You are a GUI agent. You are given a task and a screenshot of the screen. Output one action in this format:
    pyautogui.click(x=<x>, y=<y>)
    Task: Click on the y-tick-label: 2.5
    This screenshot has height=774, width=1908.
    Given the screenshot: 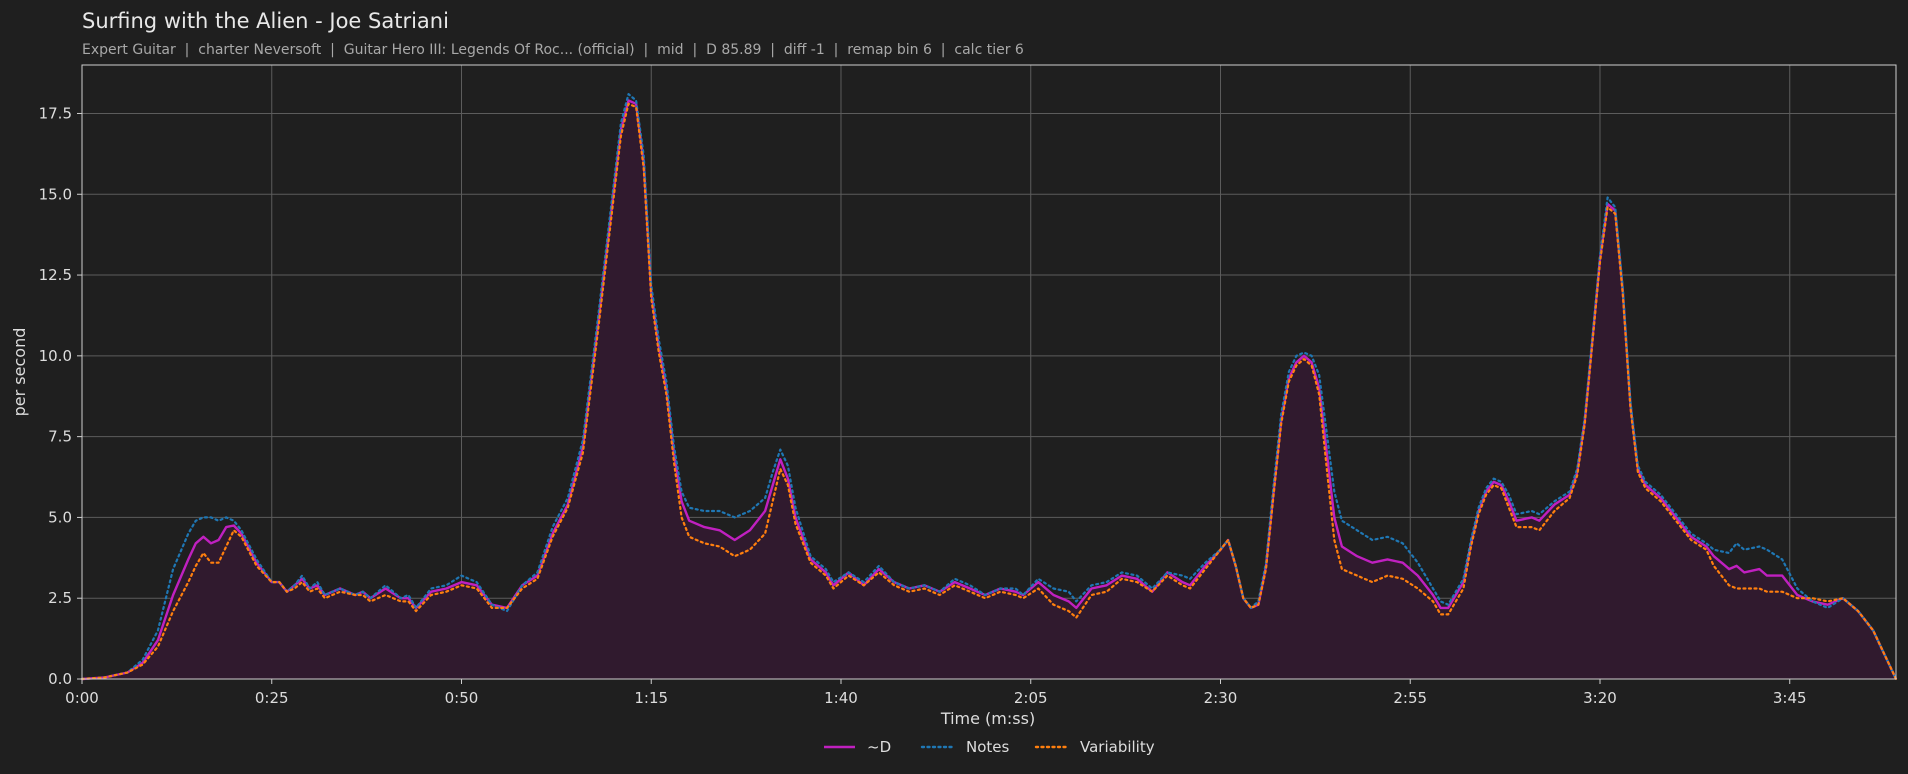 What is the action you would take?
    pyautogui.click(x=60, y=598)
    